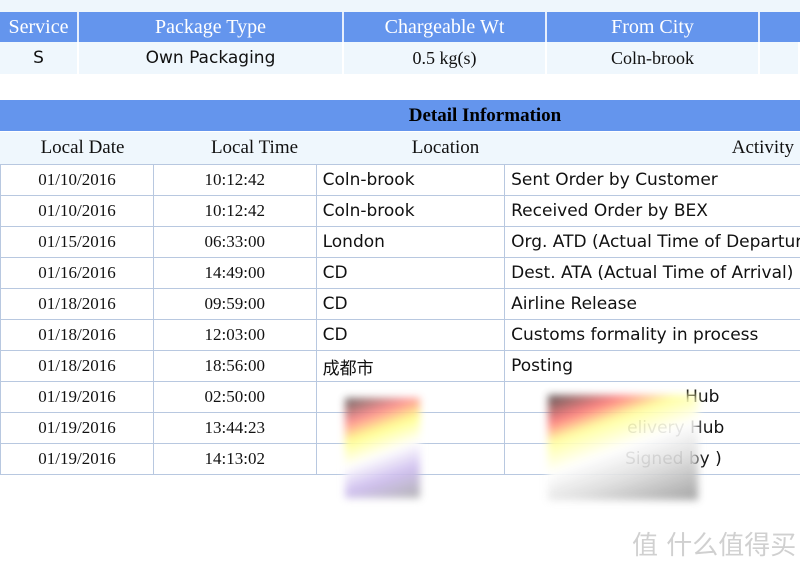 The height and width of the screenshot is (567, 800). Describe the element at coordinates (234, 366) in the screenshot. I see `cell-time: 18:56:00` at that location.